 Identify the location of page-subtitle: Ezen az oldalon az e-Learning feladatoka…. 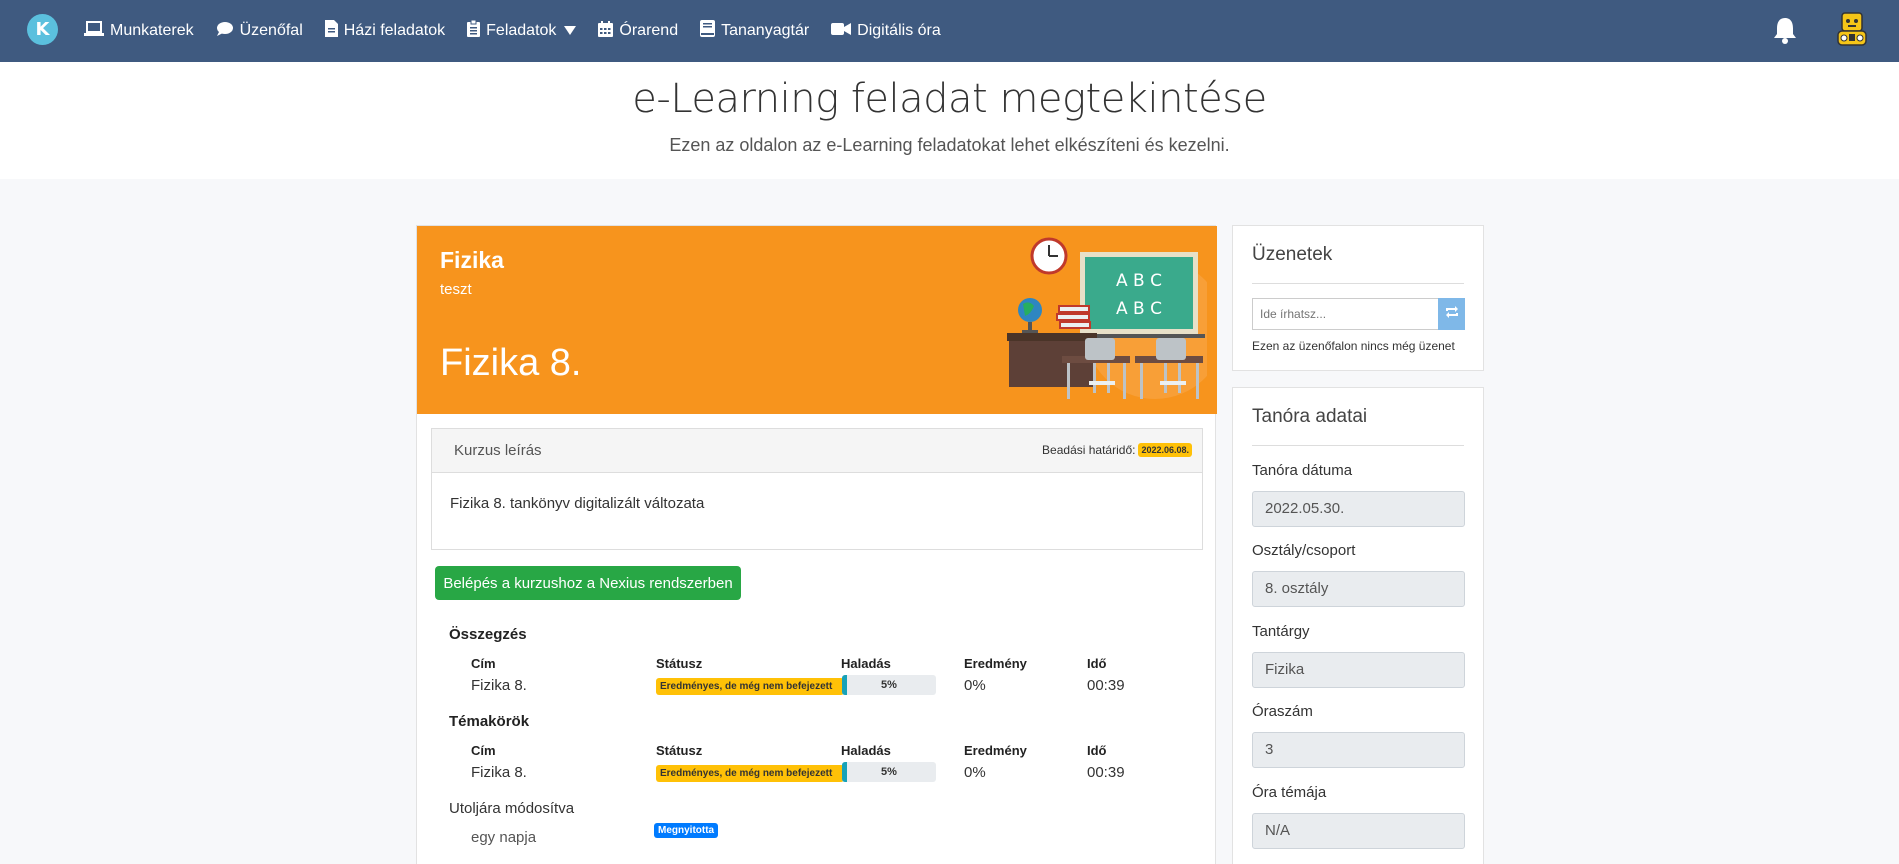
(949, 145).